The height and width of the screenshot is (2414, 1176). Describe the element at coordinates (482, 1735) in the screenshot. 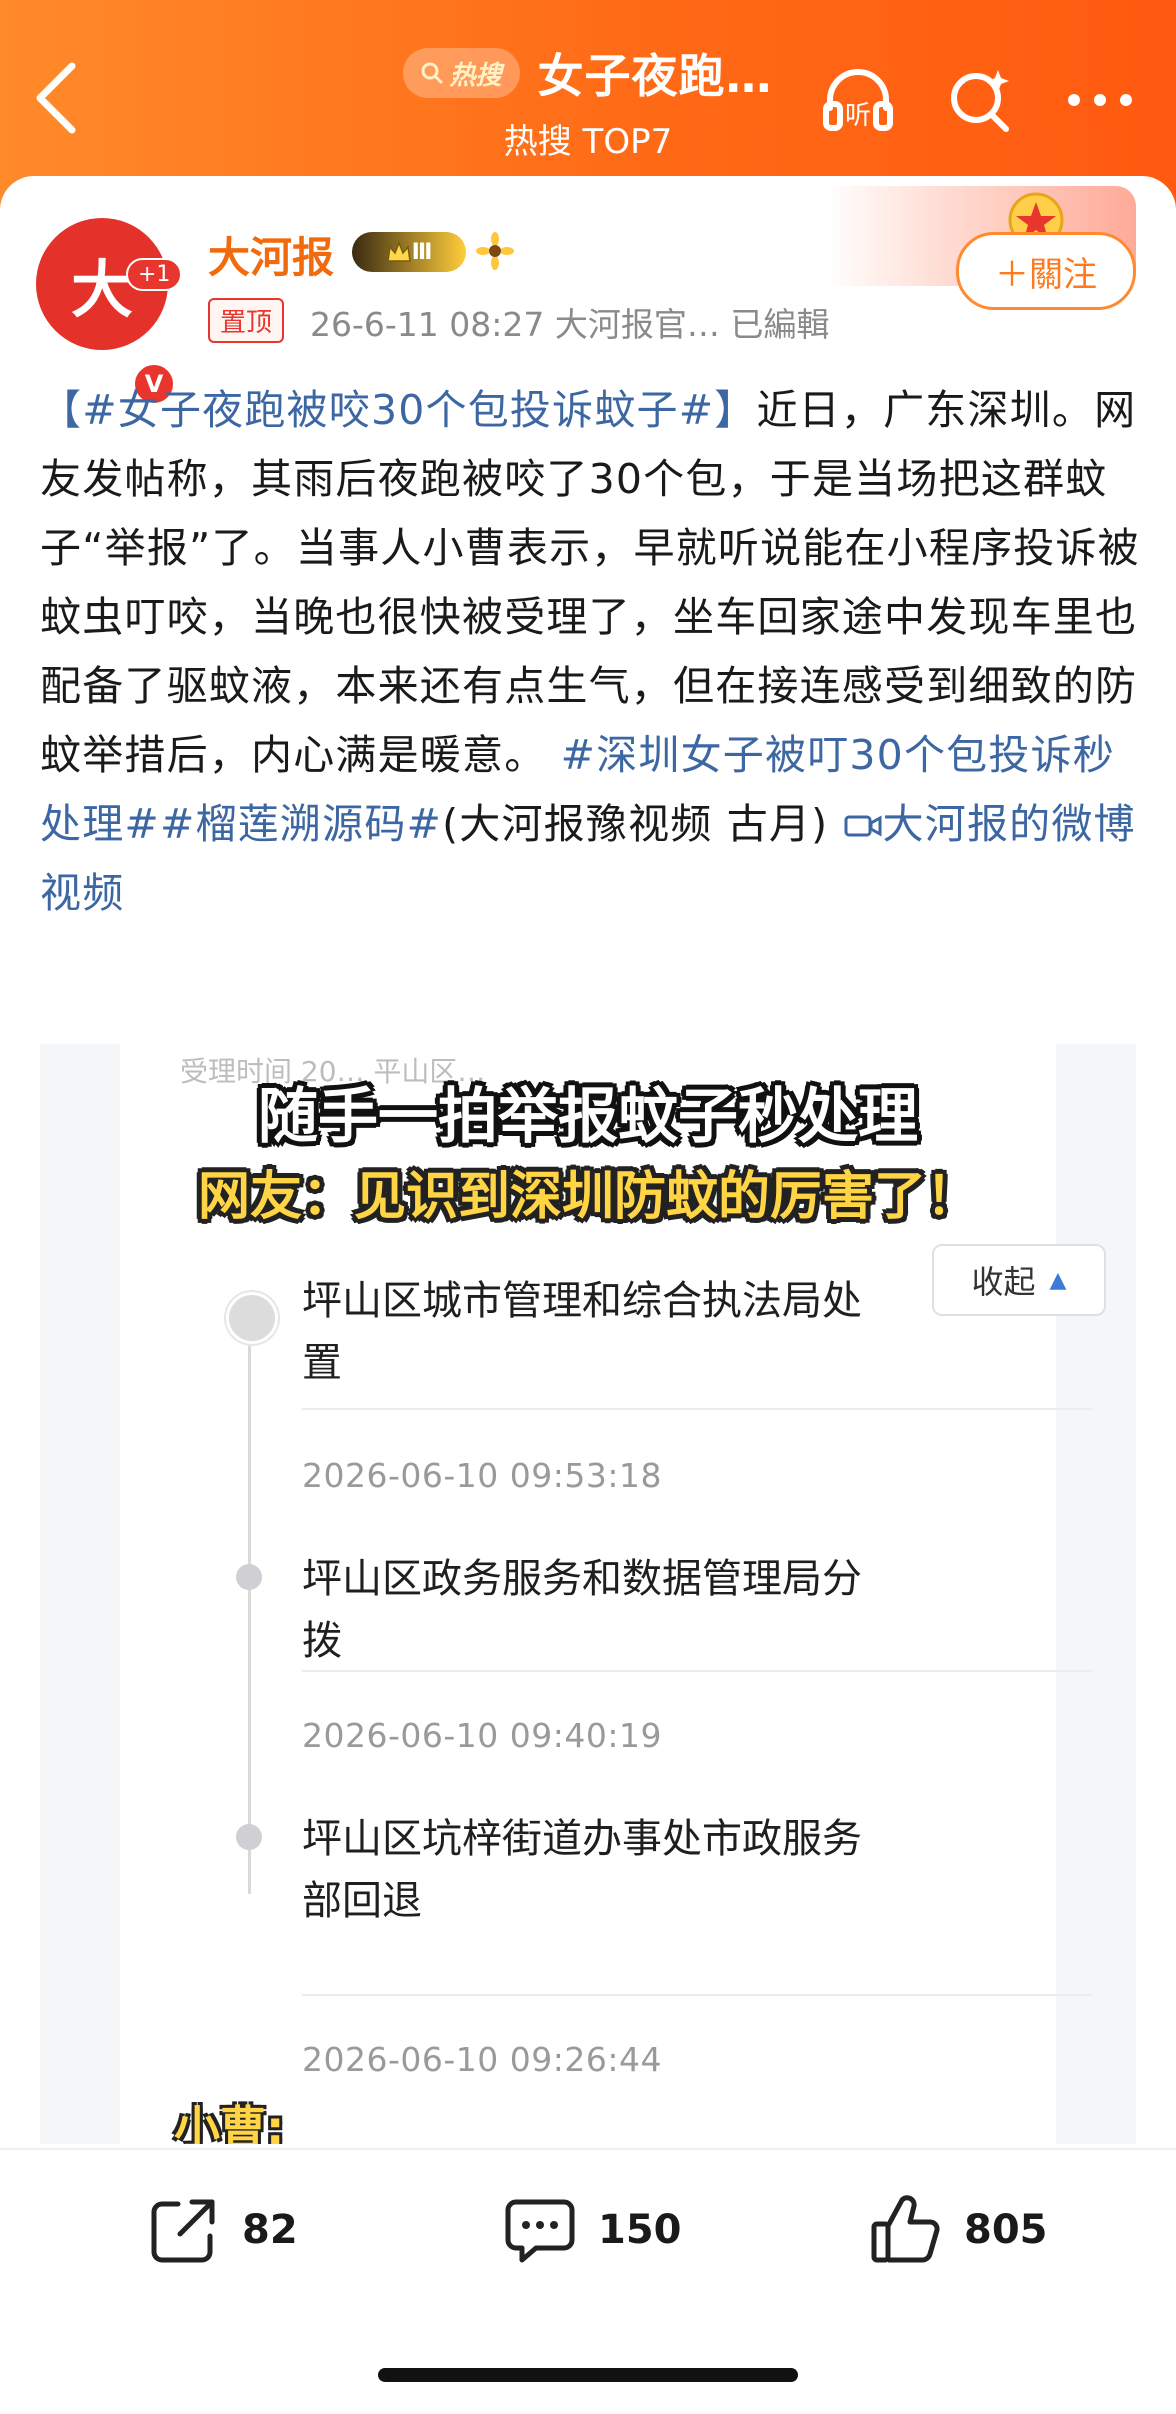

I see `timeline-date: 2026-06-10 09:40:19` at that location.